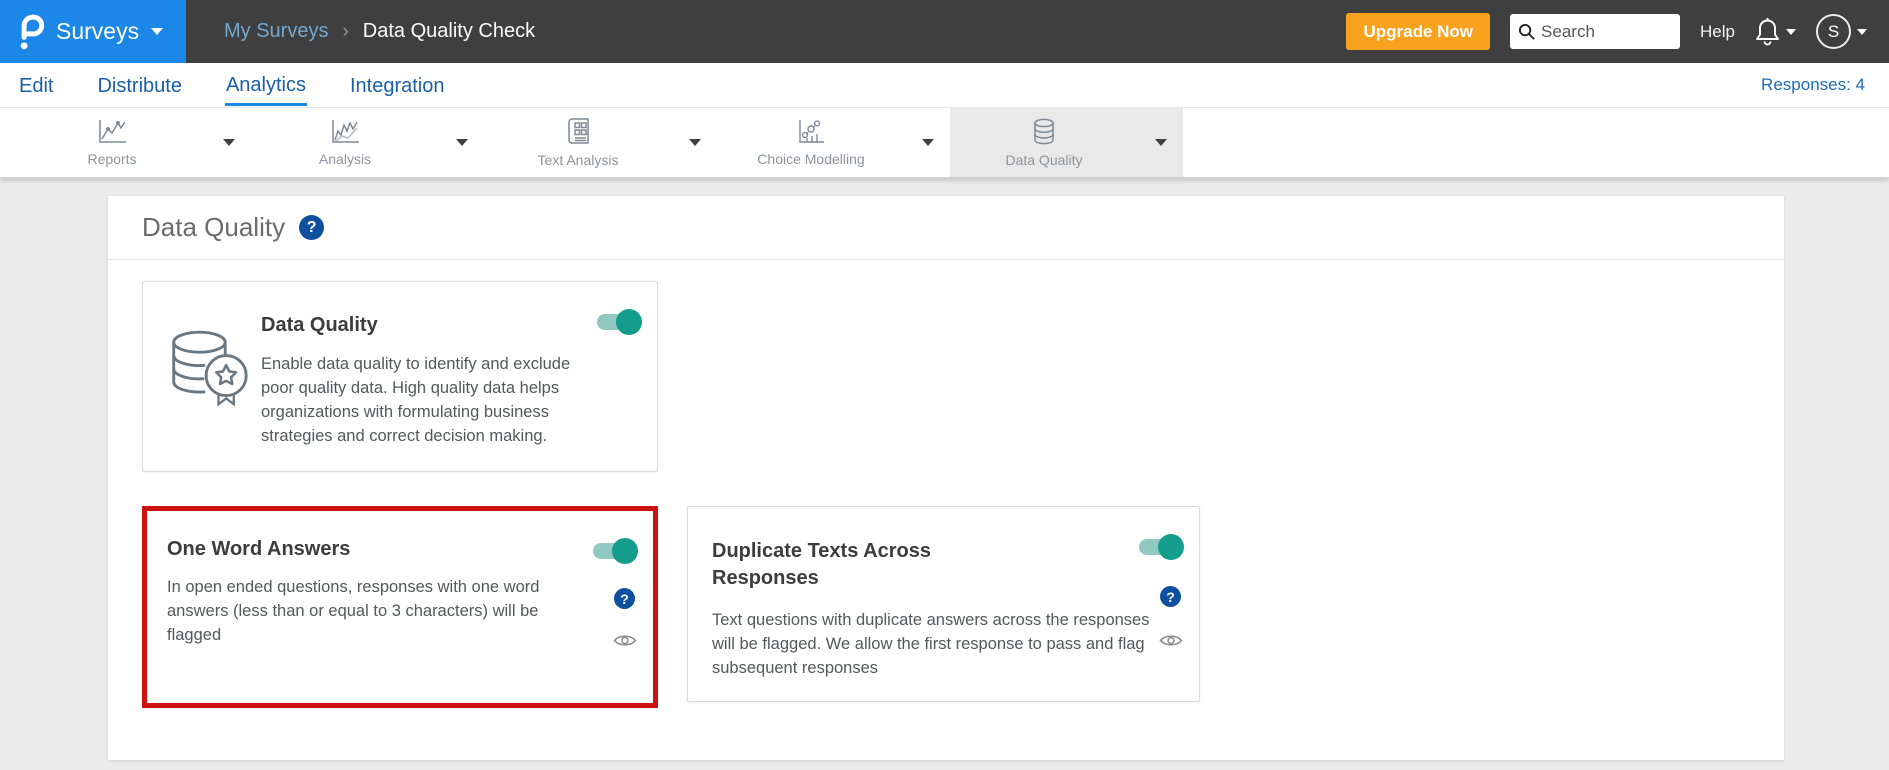 This screenshot has height=770, width=1889. I want to click on tabgroup-analysis: Analysis, so click(367, 142).